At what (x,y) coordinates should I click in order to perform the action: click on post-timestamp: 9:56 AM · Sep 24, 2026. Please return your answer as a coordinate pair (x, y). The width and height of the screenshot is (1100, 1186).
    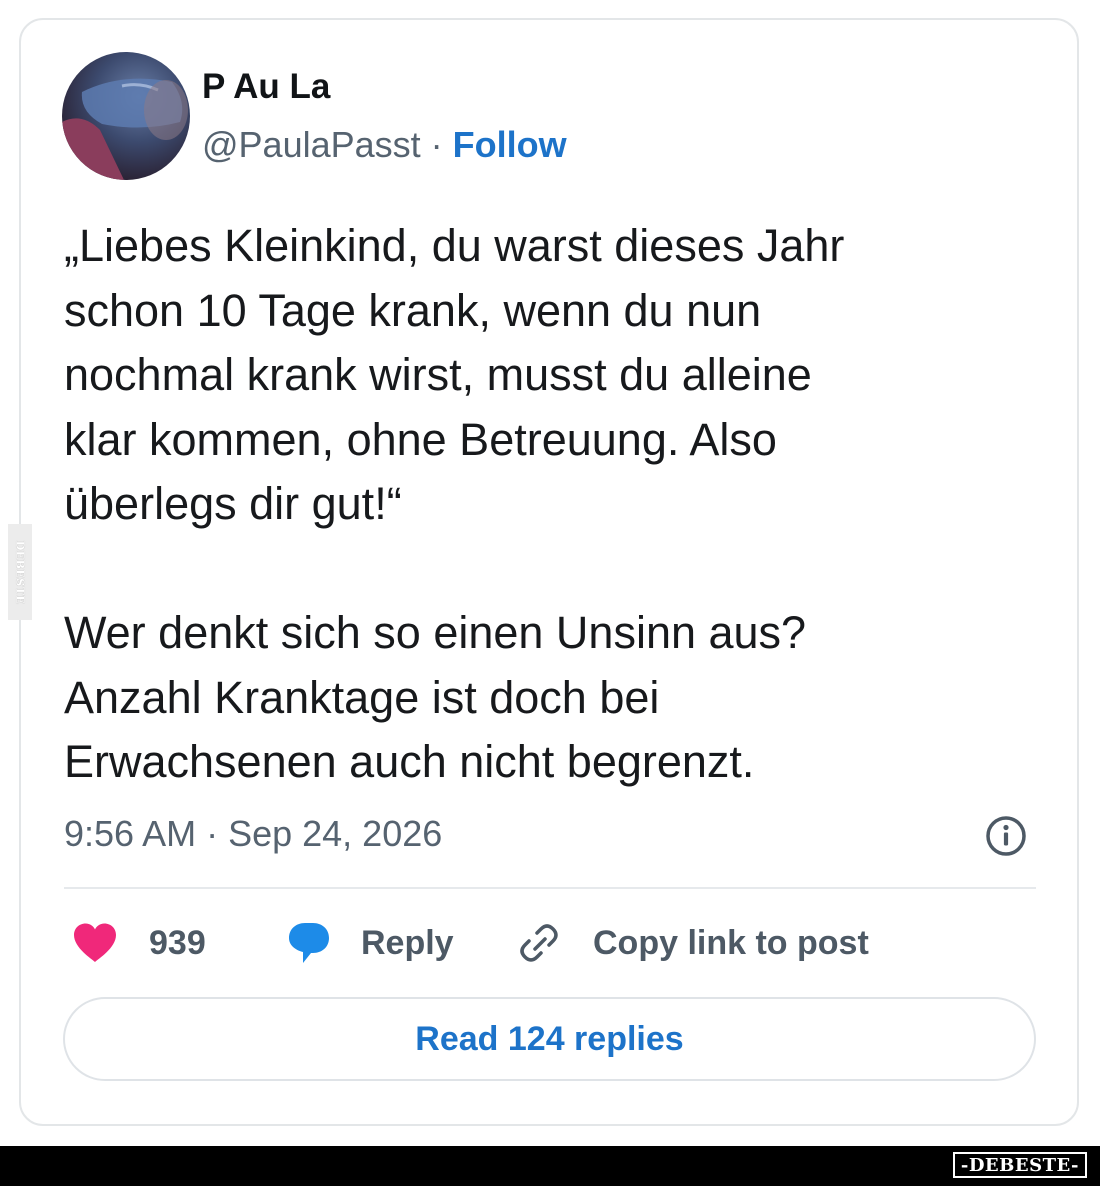
    Looking at the image, I should click on (253, 834).